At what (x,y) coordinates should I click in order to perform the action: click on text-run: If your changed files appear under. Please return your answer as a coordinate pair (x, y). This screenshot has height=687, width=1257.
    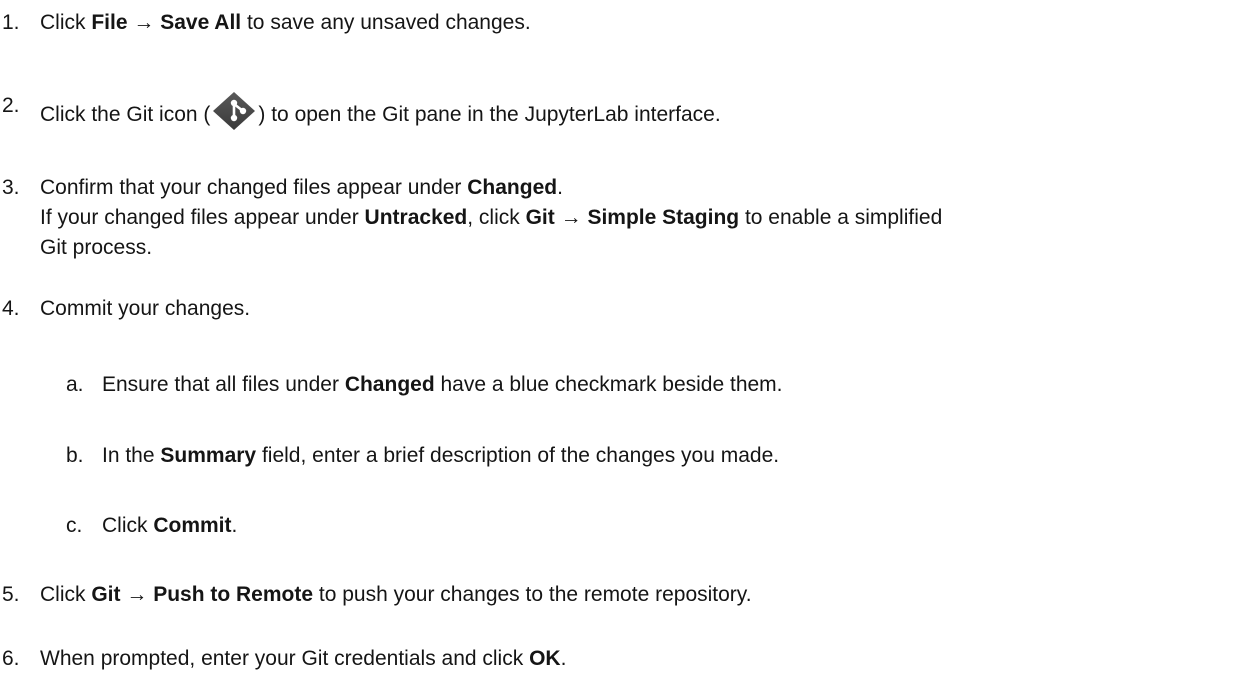
    Looking at the image, I should click on (202, 217).